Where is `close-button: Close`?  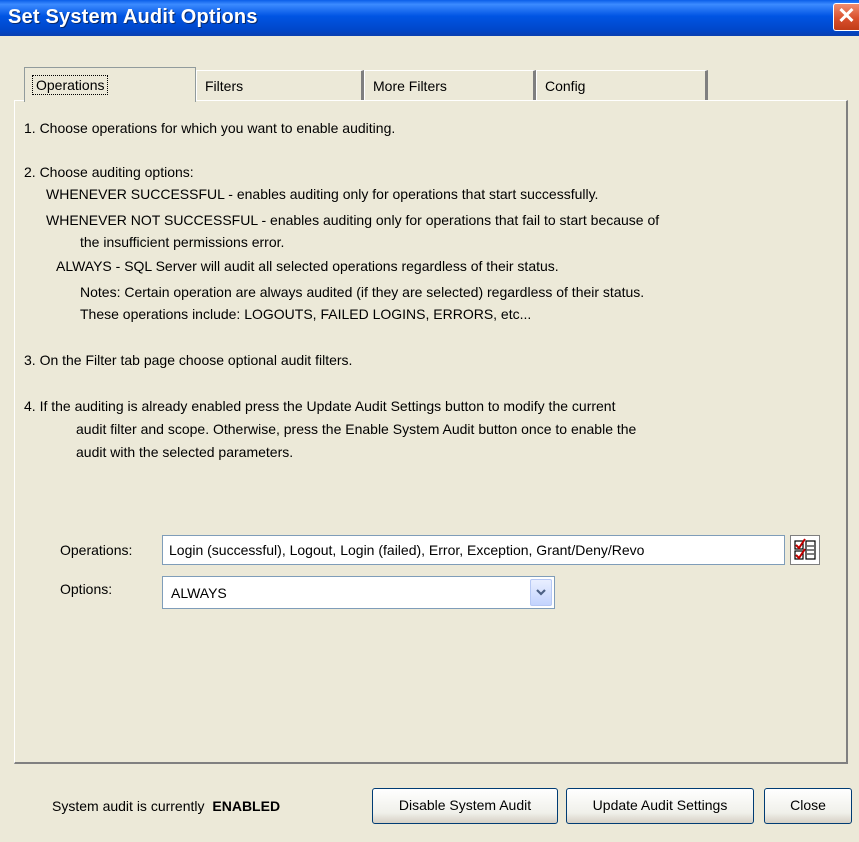
close-button: Close is located at coordinates (808, 806).